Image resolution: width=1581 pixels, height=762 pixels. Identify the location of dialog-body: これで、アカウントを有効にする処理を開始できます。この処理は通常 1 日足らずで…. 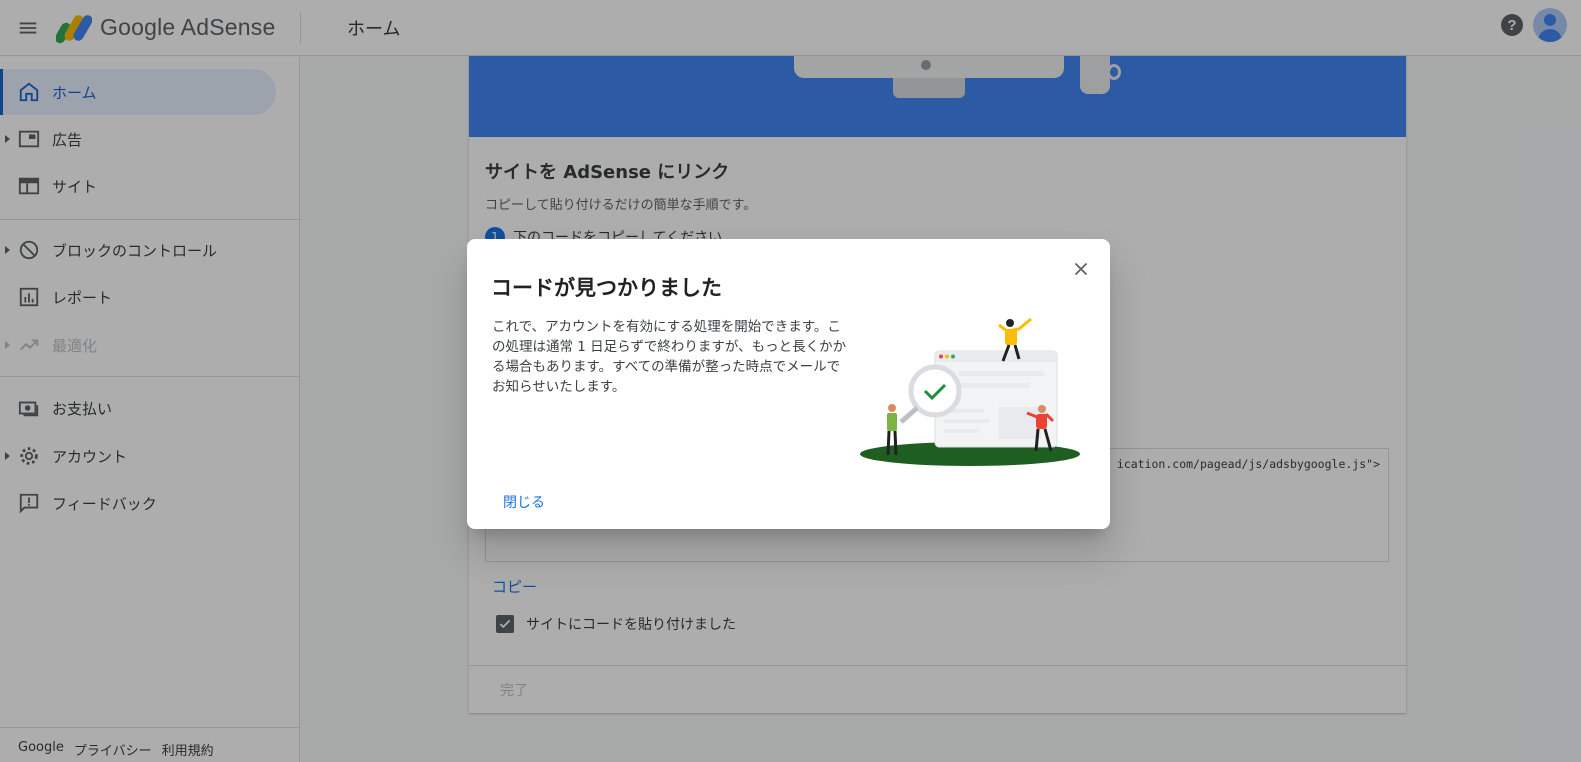
(669, 357).